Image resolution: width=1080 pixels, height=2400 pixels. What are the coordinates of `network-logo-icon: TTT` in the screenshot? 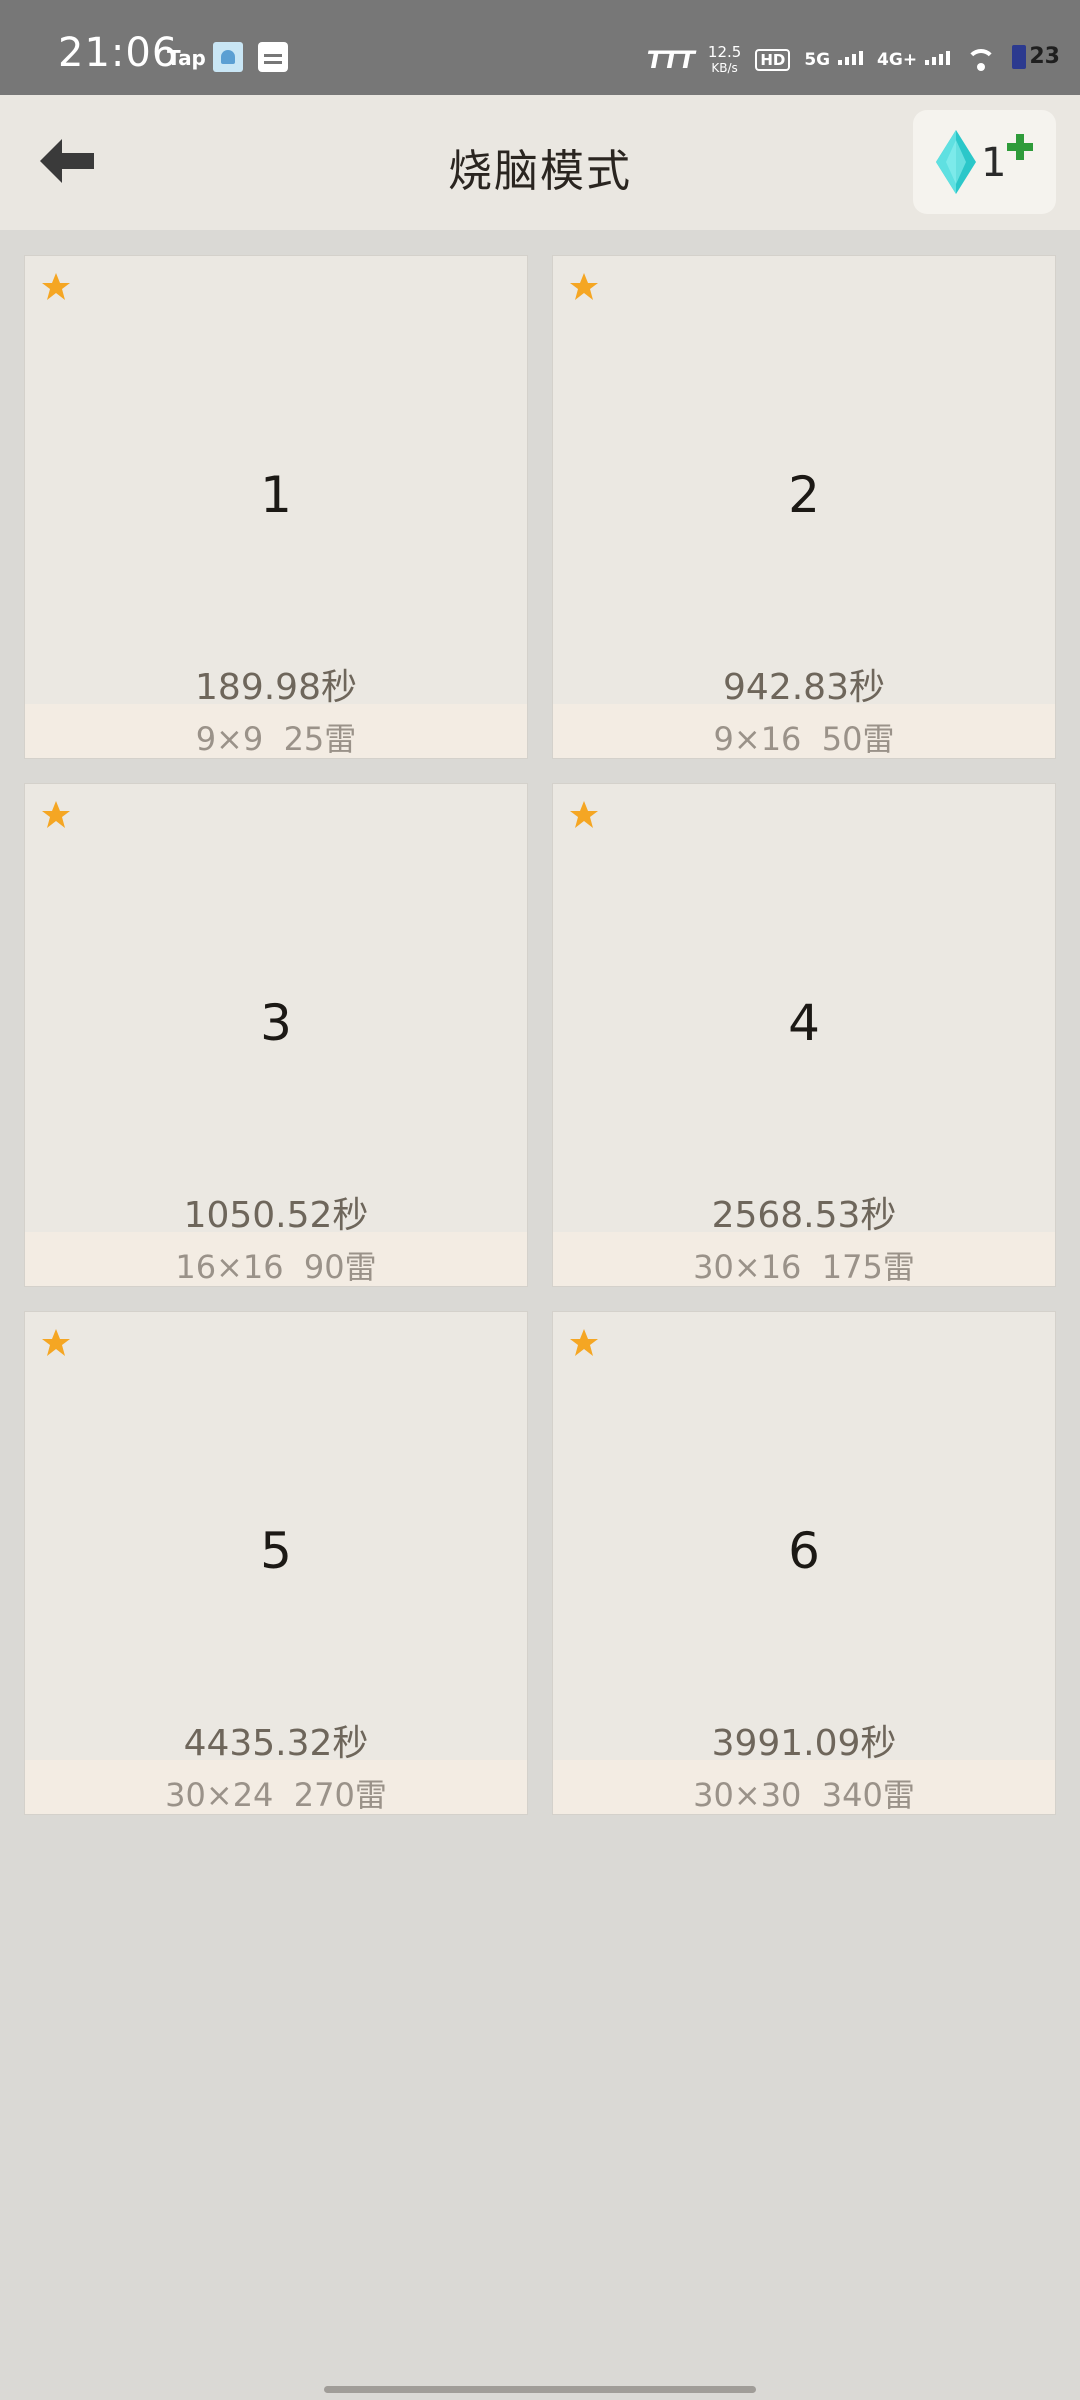 It's located at (670, 60).